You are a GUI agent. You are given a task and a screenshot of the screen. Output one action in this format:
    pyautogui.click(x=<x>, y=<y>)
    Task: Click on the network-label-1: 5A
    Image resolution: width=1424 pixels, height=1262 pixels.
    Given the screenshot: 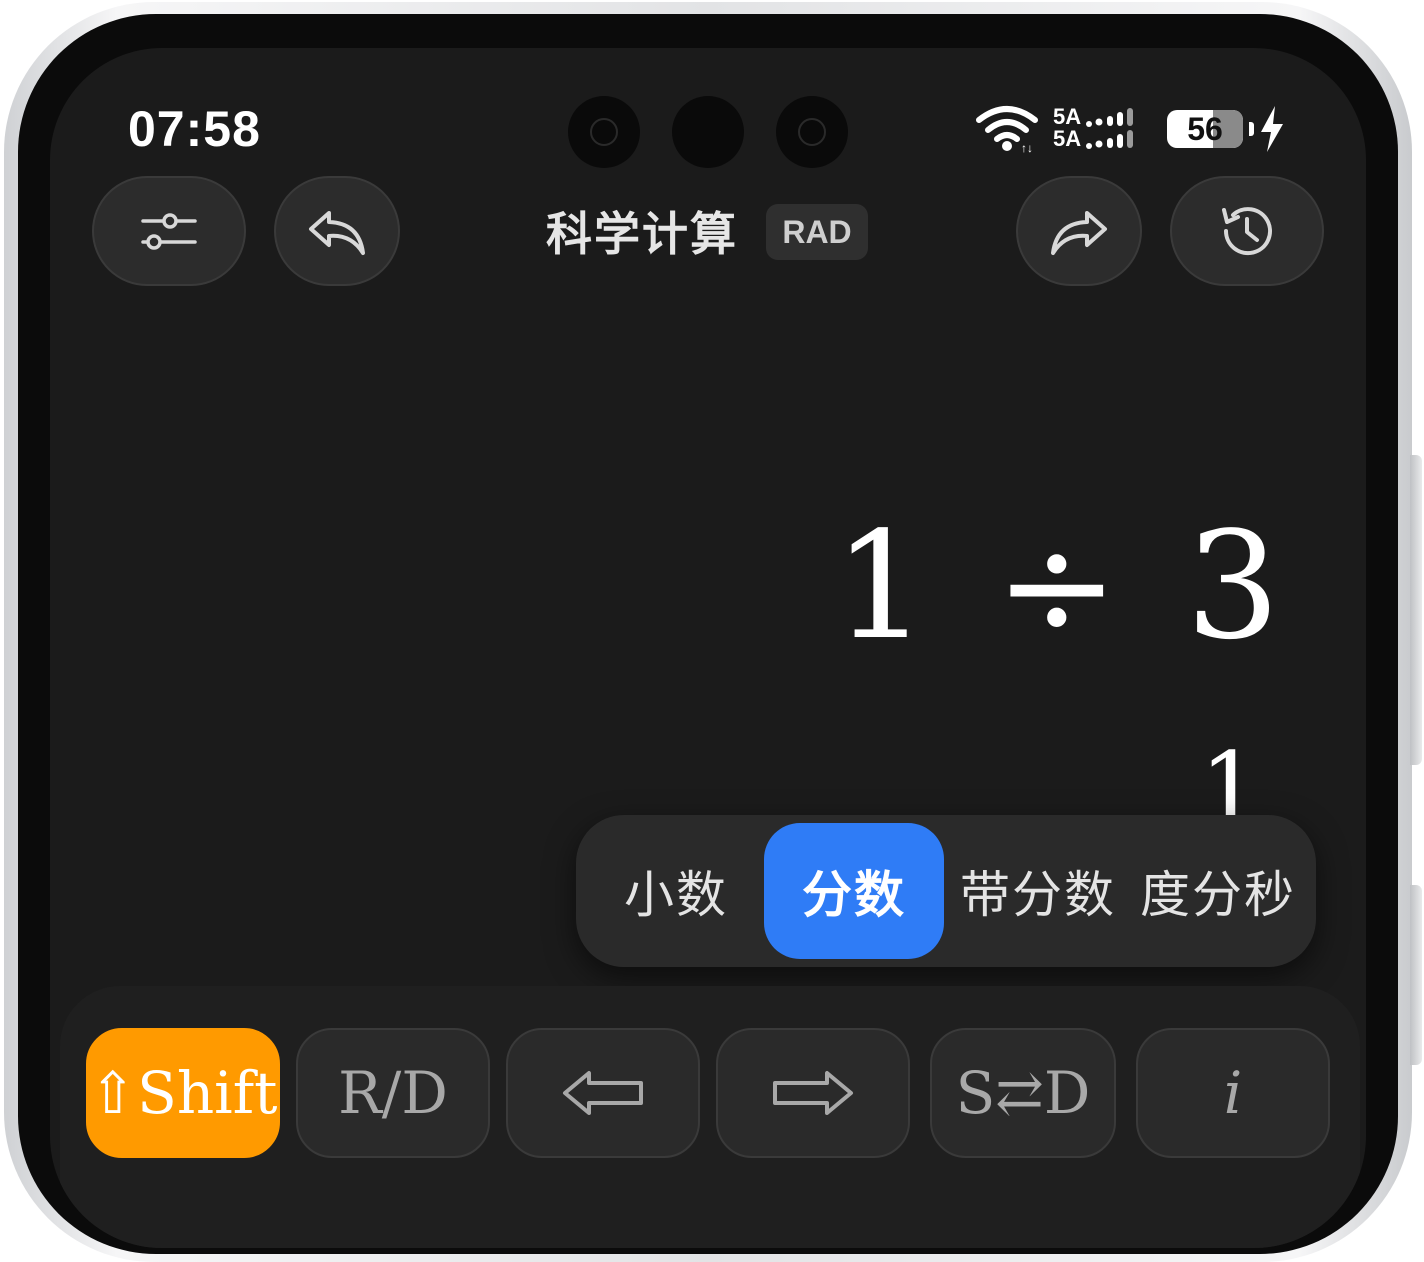 What is the action you would take?
    pyautogui.click(x=1067, y=116)
    